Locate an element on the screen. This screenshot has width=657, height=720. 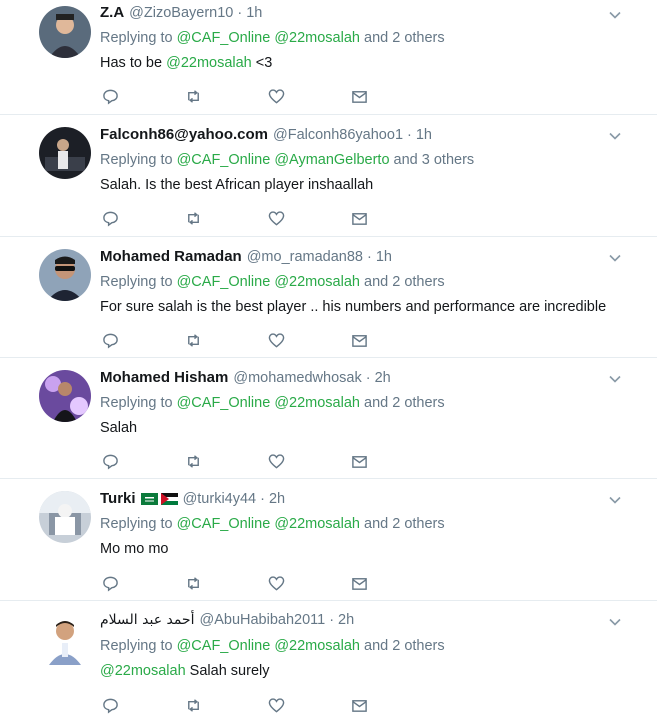
mention-link: @AymanGelberto is located at coordinates (331, 160).